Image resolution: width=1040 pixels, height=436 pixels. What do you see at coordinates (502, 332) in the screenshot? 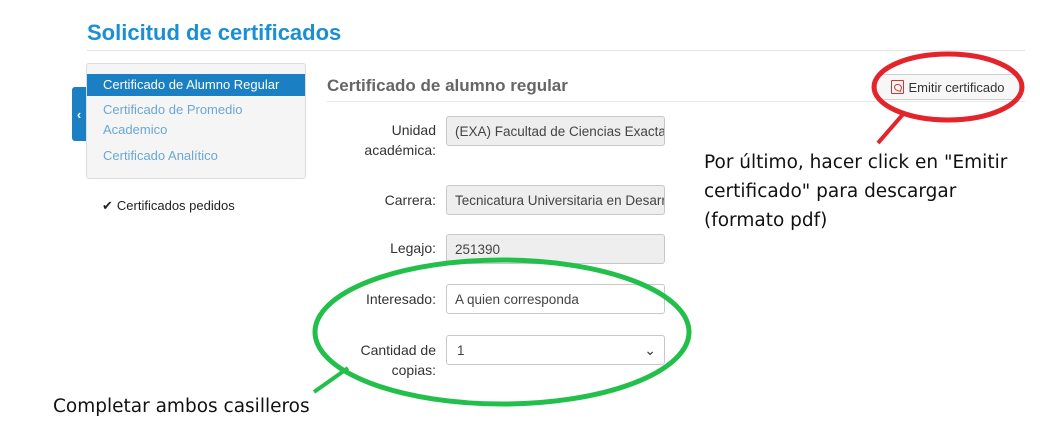
I see `green-highlight-ellipse` at bounding box center [502, 332].